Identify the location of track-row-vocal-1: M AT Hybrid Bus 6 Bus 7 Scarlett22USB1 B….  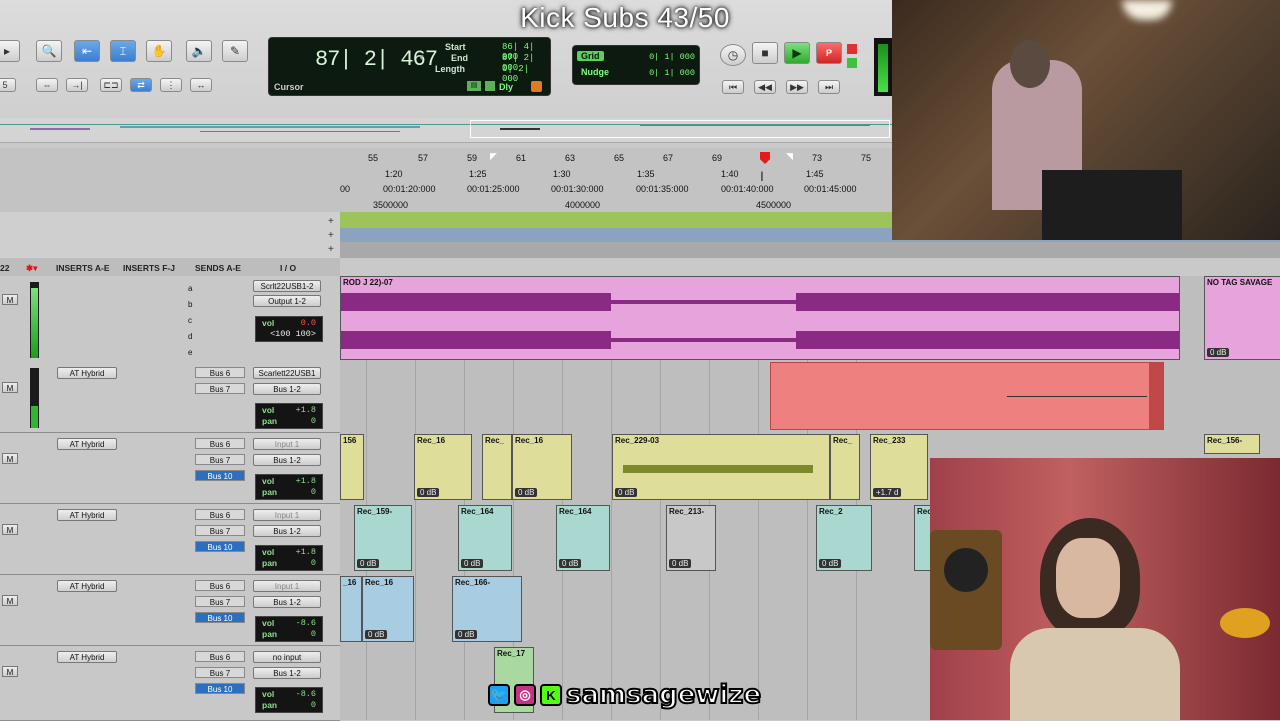
(170, 397).